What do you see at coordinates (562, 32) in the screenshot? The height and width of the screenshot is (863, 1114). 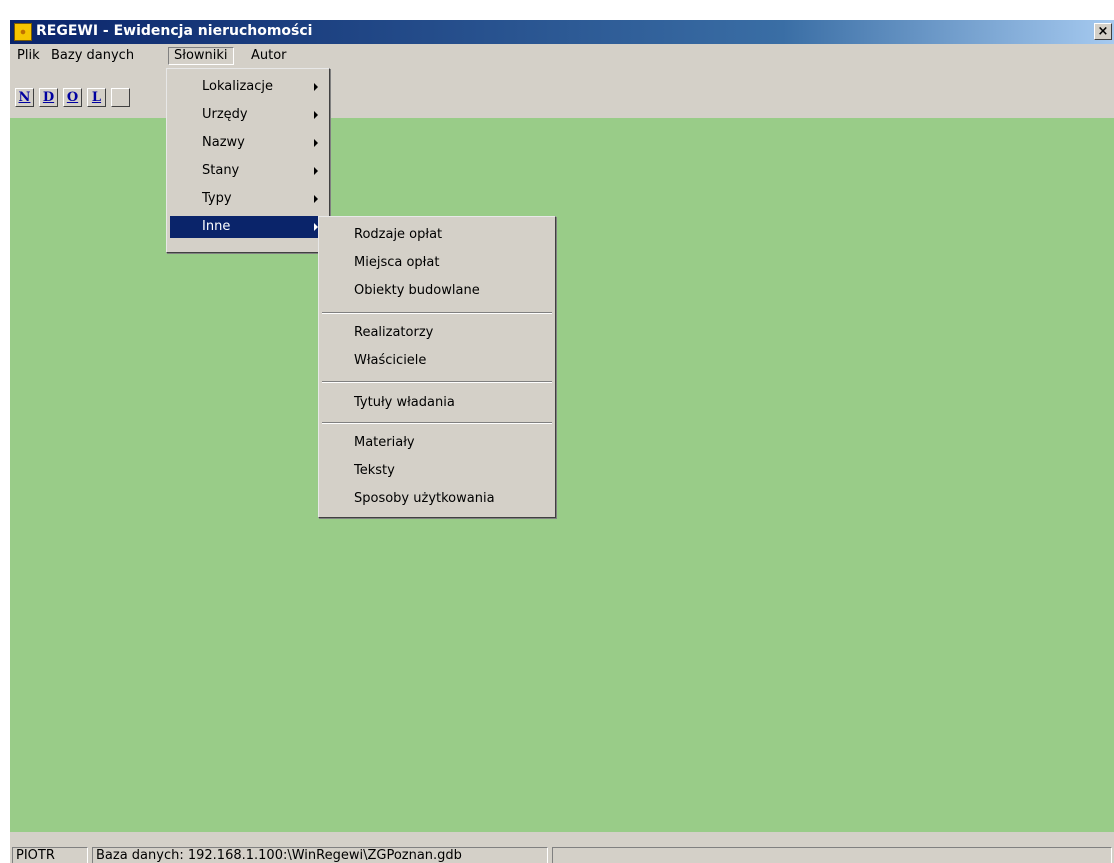 I see `title-bar: REGEWI - Ewidencja nieruchomości ×` at bounding box center [562, 32].